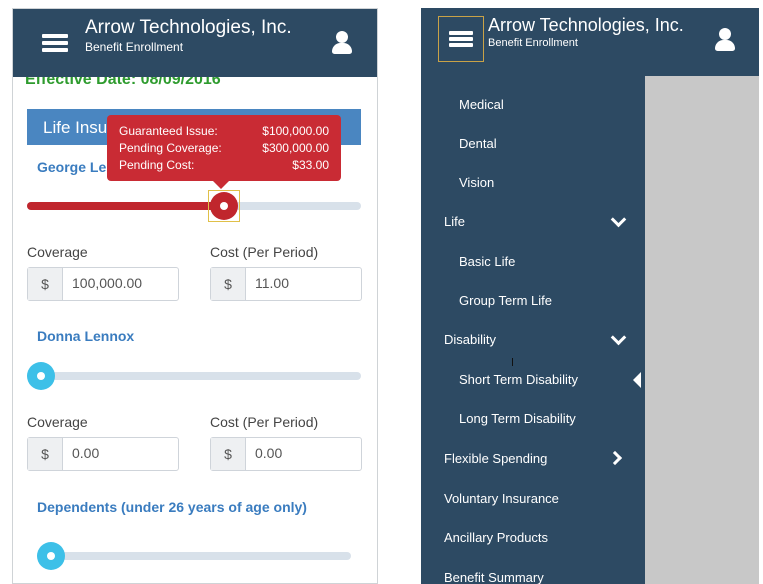 The width and height of the screenshot is (763, 584). Describe the element at coordinates (295, 148) in the screenshot. I see `tooltip-value: $300,000.00` at that location.